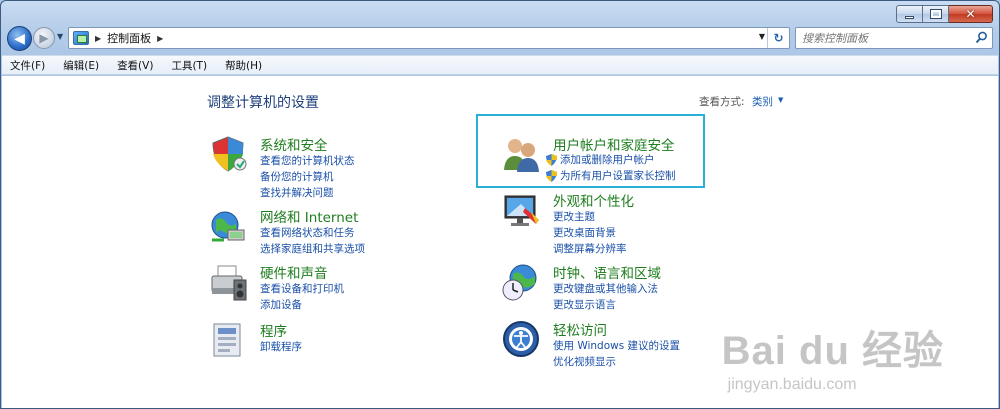  I want to click on link-label: 添加或删除用户帐户, so click(607, 160).